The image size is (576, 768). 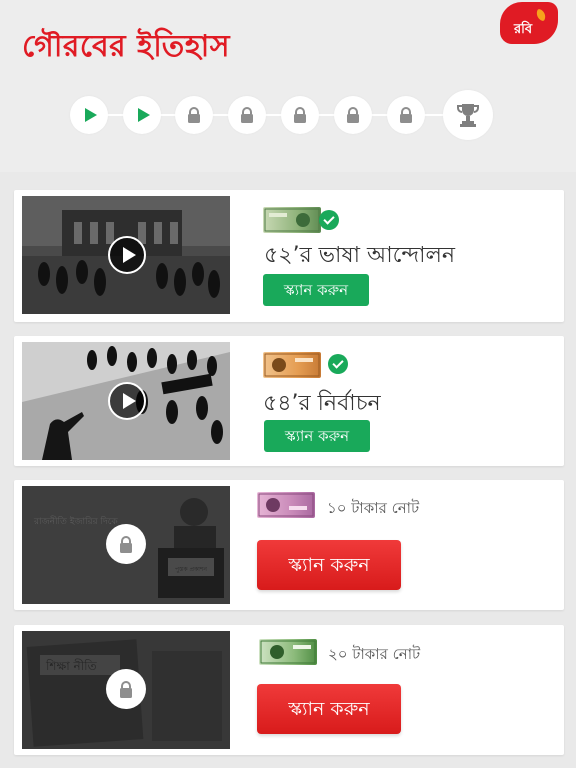 What do you see at coordinates (71, 666) in the screenshot?
I see `thumbnail-caption: শিক্ষা নীতি` at bounding box center [71, 666].